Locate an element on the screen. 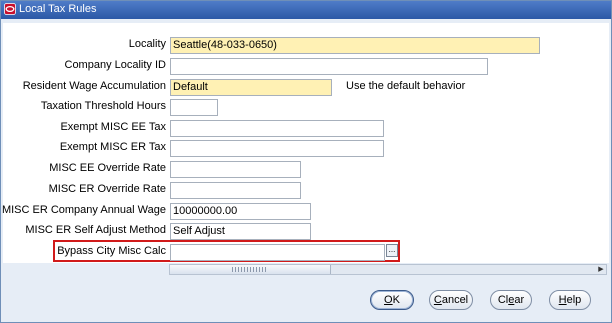 Image resolution: width=612 pixels, height=323 pixels. taxation-threshold-hours-label: Taxation Threshold Hours is located at coordinates (103, 106).